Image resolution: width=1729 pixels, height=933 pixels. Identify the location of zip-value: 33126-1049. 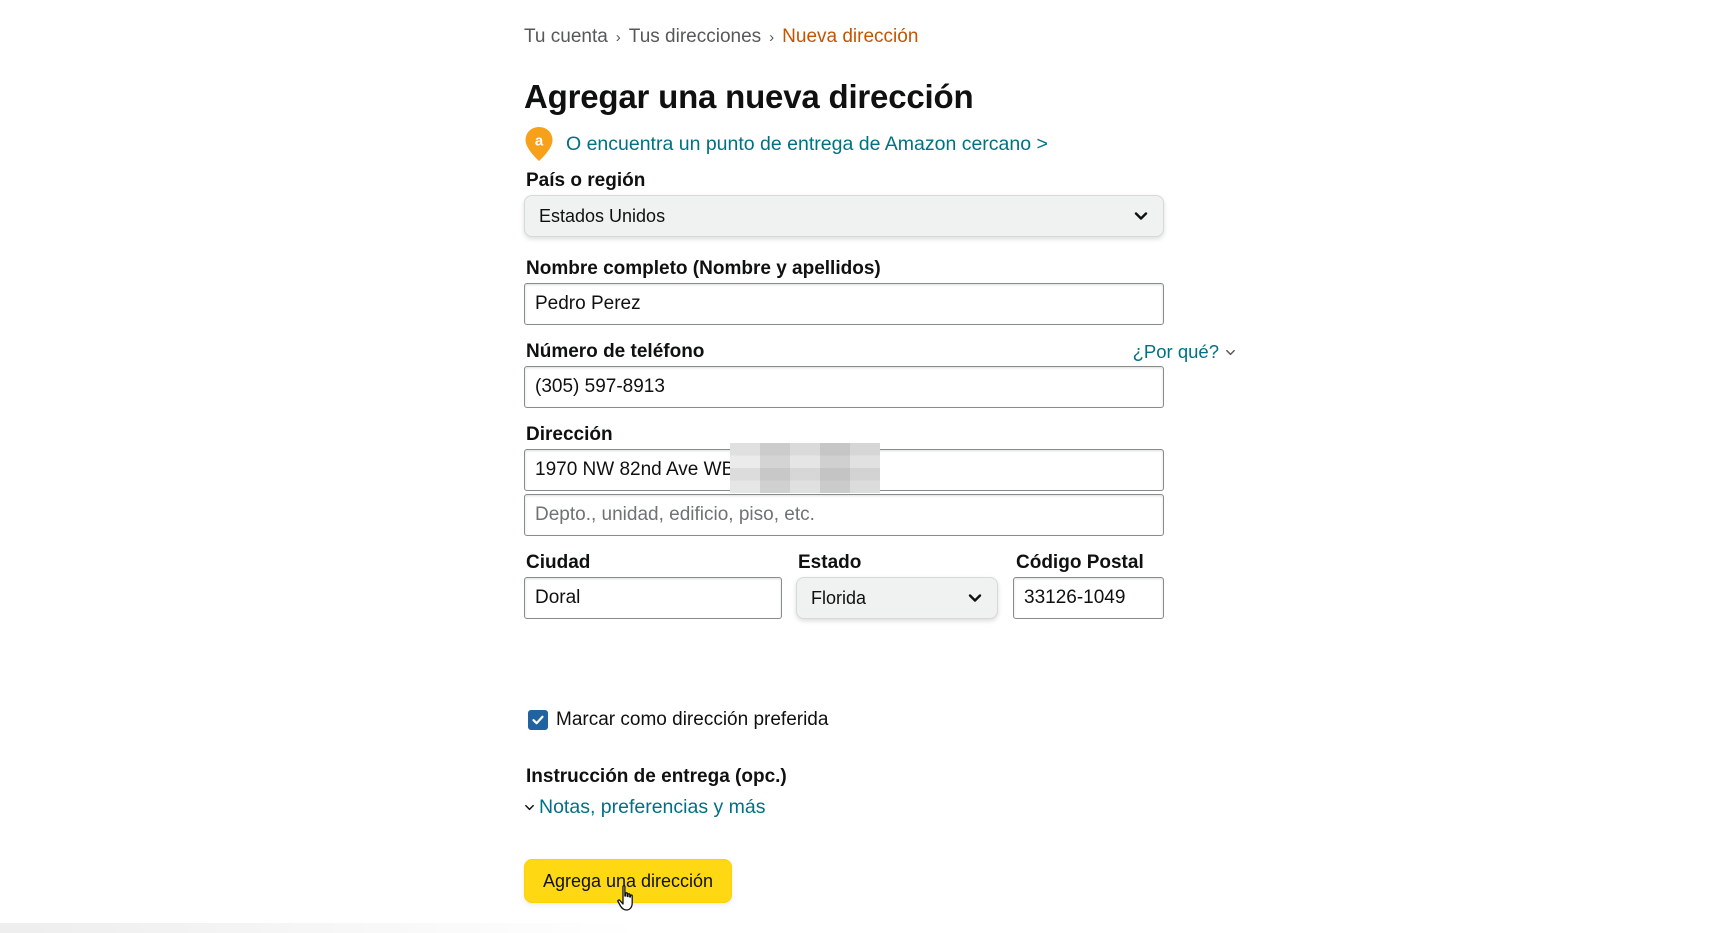
(1075, 597).